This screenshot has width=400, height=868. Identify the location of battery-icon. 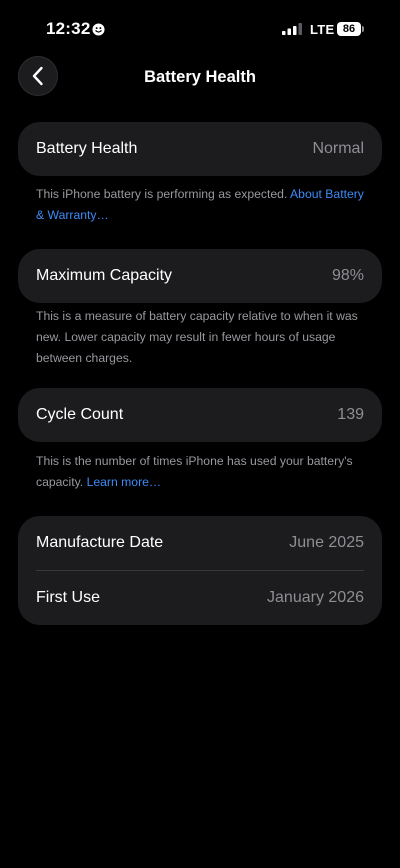
(363, 29).